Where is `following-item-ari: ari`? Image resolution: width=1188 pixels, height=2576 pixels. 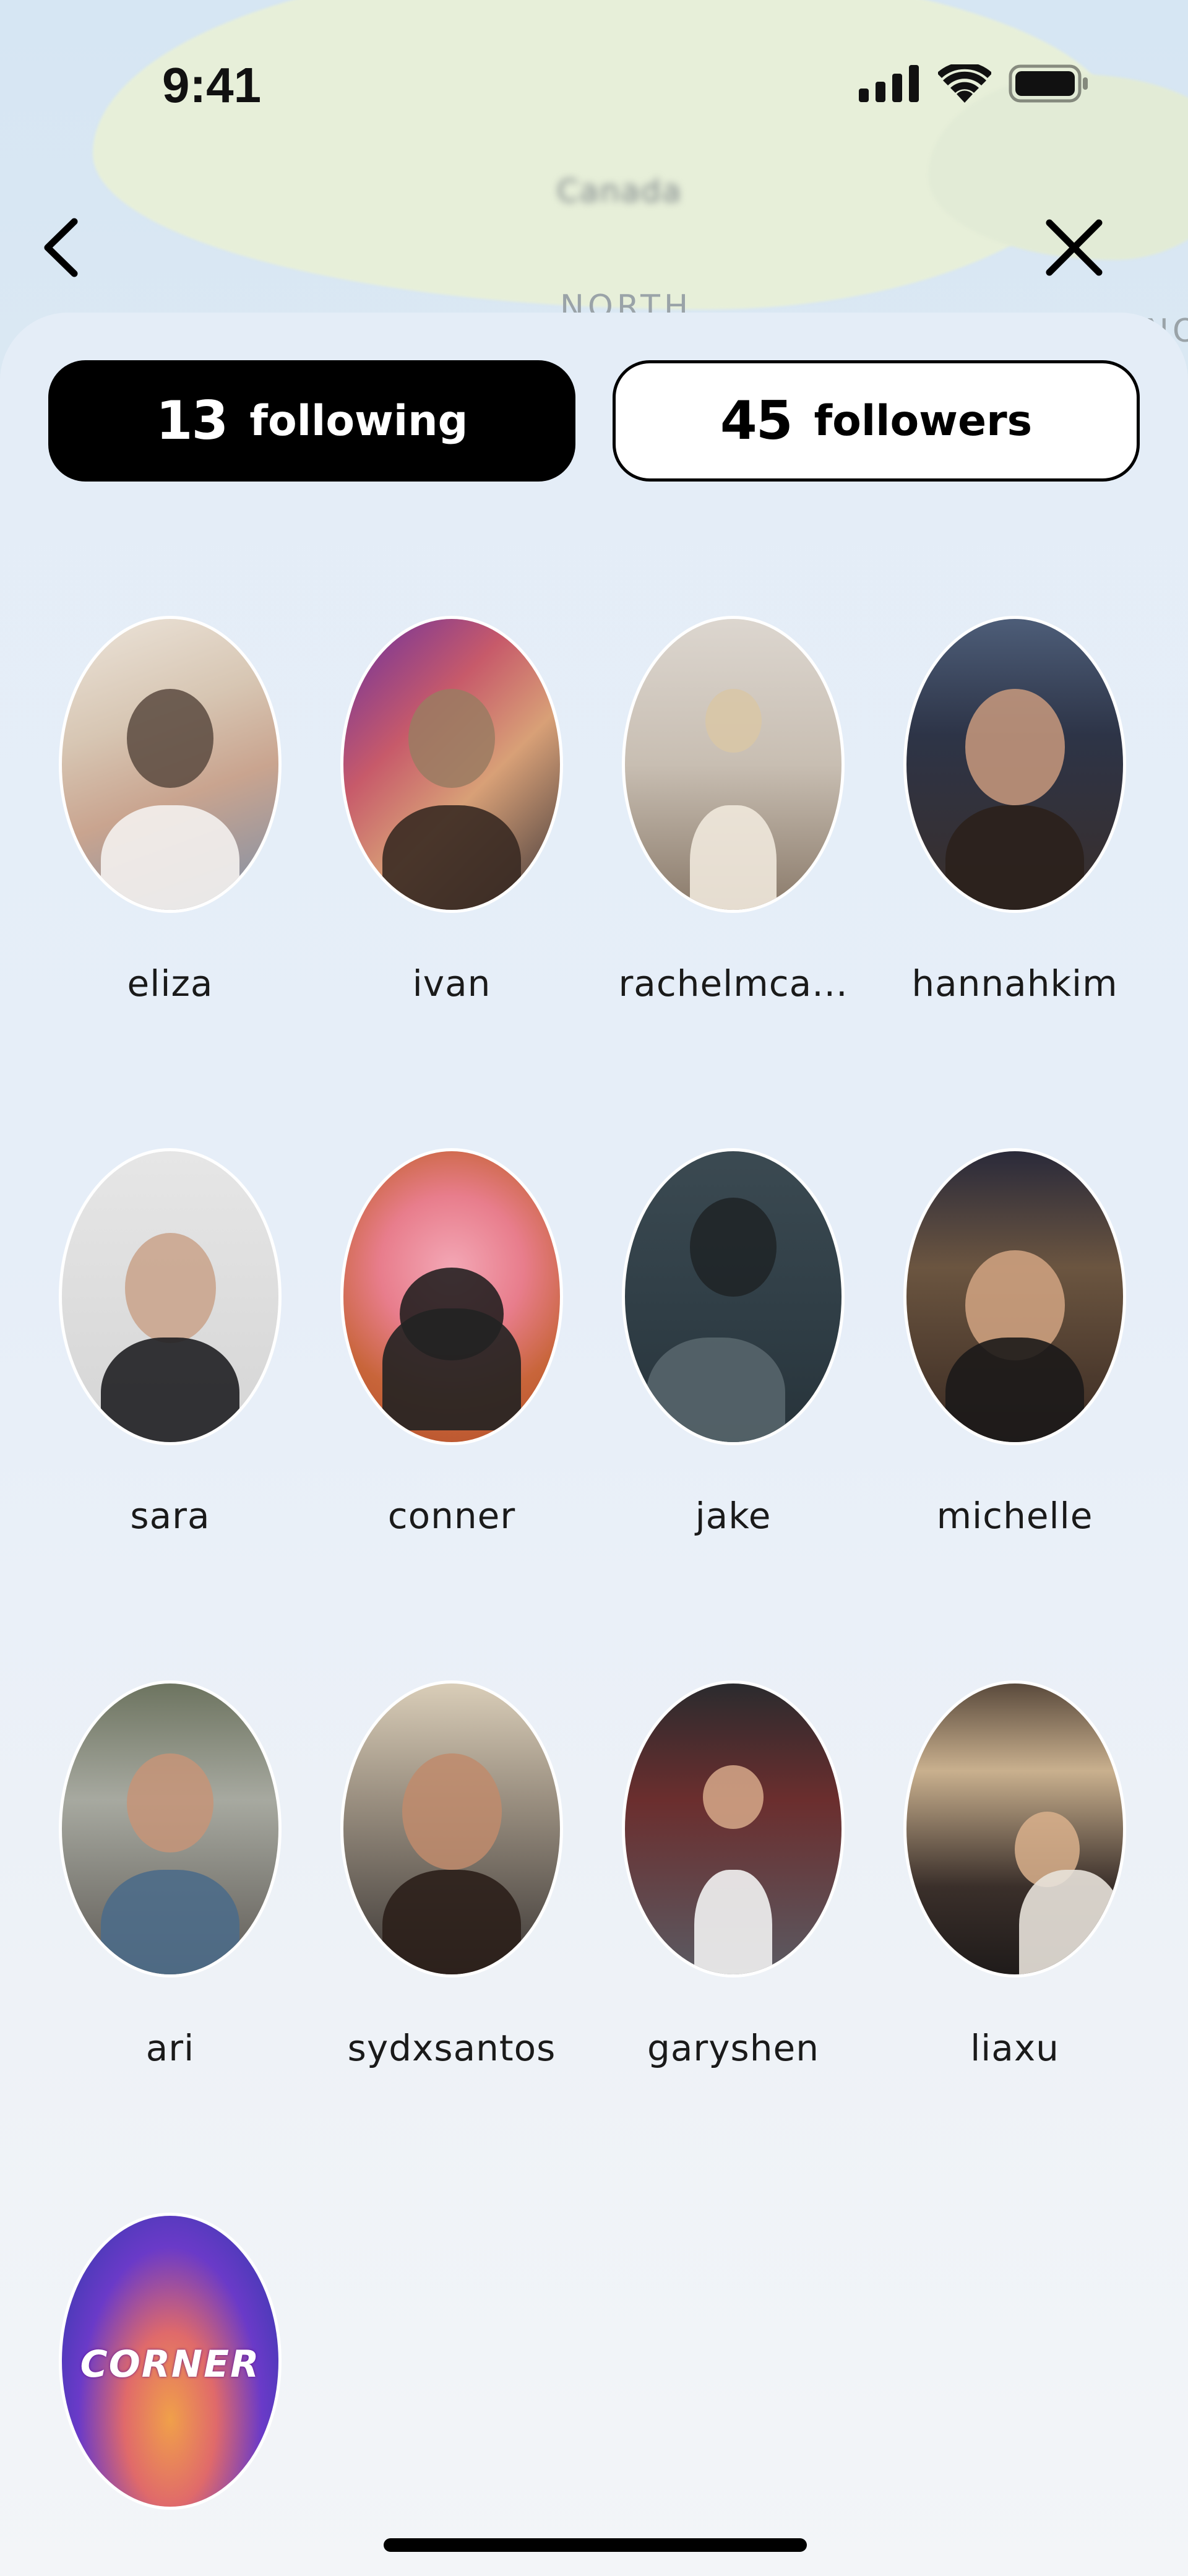 following-item-ari: ari is located at coordinates (170, 1874).